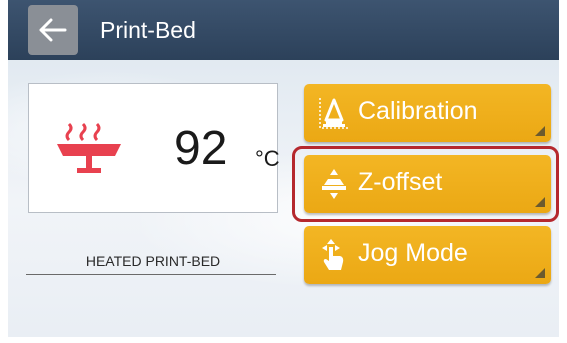  What do you see at coordinates (333, 254) in the screenshot?
I see `jog-hand-icon` at bounding box center [333, 254].